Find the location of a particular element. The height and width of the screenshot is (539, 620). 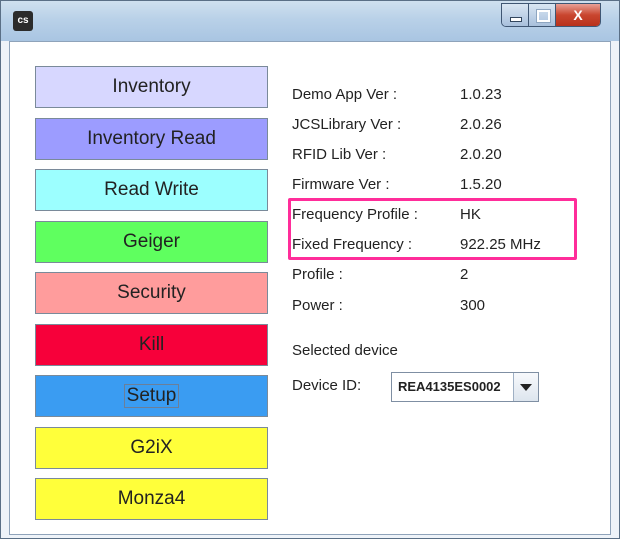

power-value: 300 is located at coordinates (473, 305).